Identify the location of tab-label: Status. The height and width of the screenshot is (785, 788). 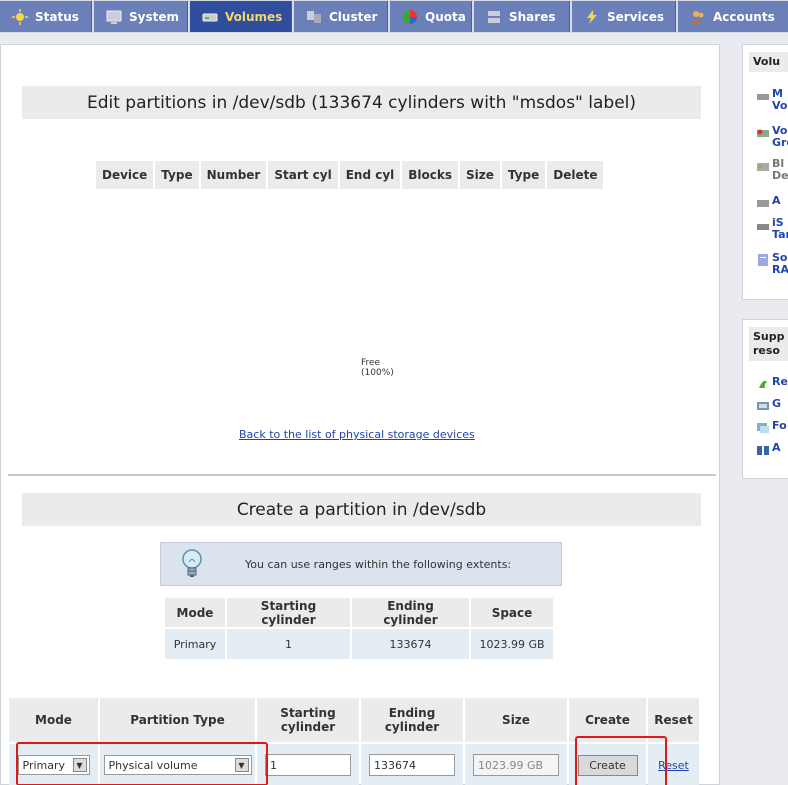
(57, 16).